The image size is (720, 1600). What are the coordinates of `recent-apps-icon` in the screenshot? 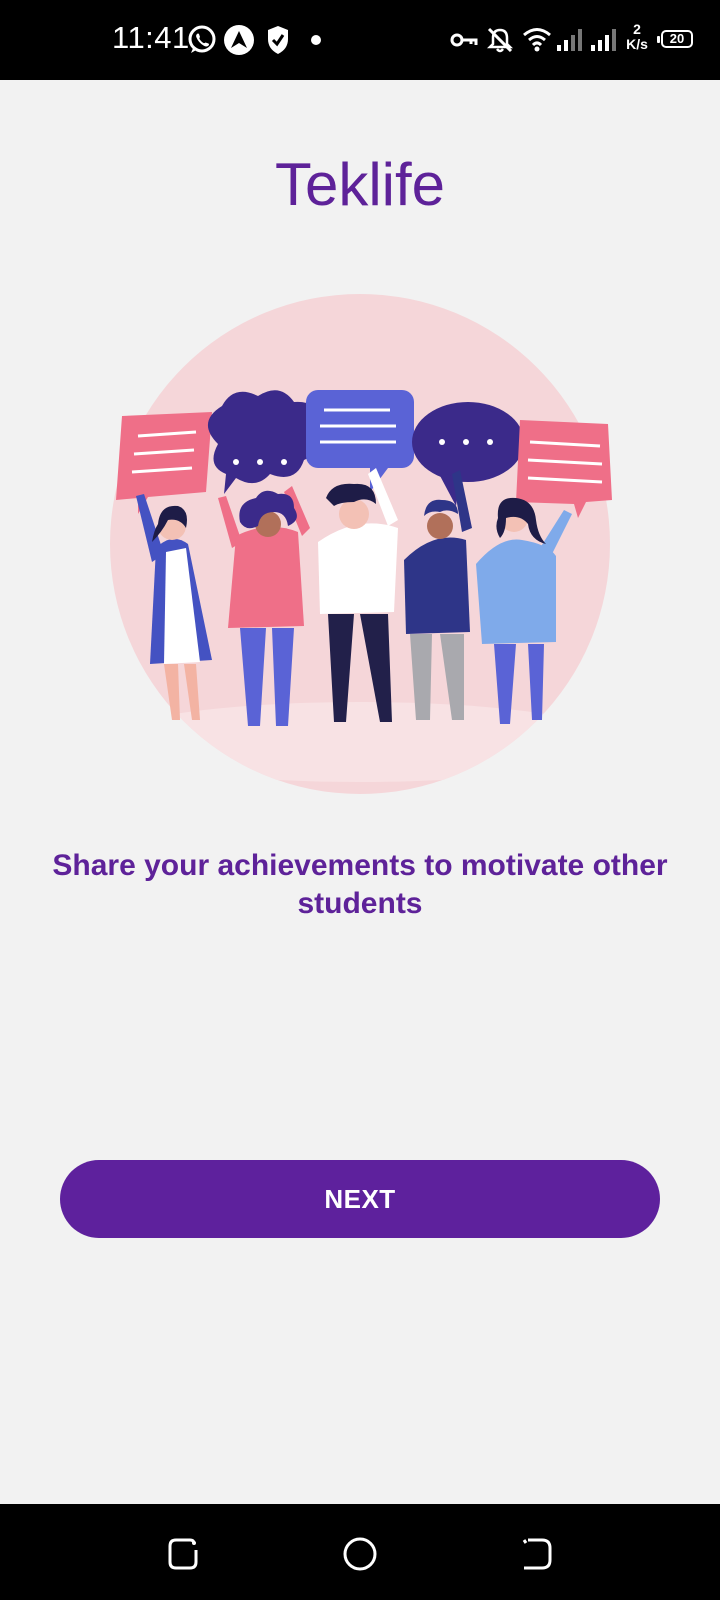 It's located at (184, 1554).